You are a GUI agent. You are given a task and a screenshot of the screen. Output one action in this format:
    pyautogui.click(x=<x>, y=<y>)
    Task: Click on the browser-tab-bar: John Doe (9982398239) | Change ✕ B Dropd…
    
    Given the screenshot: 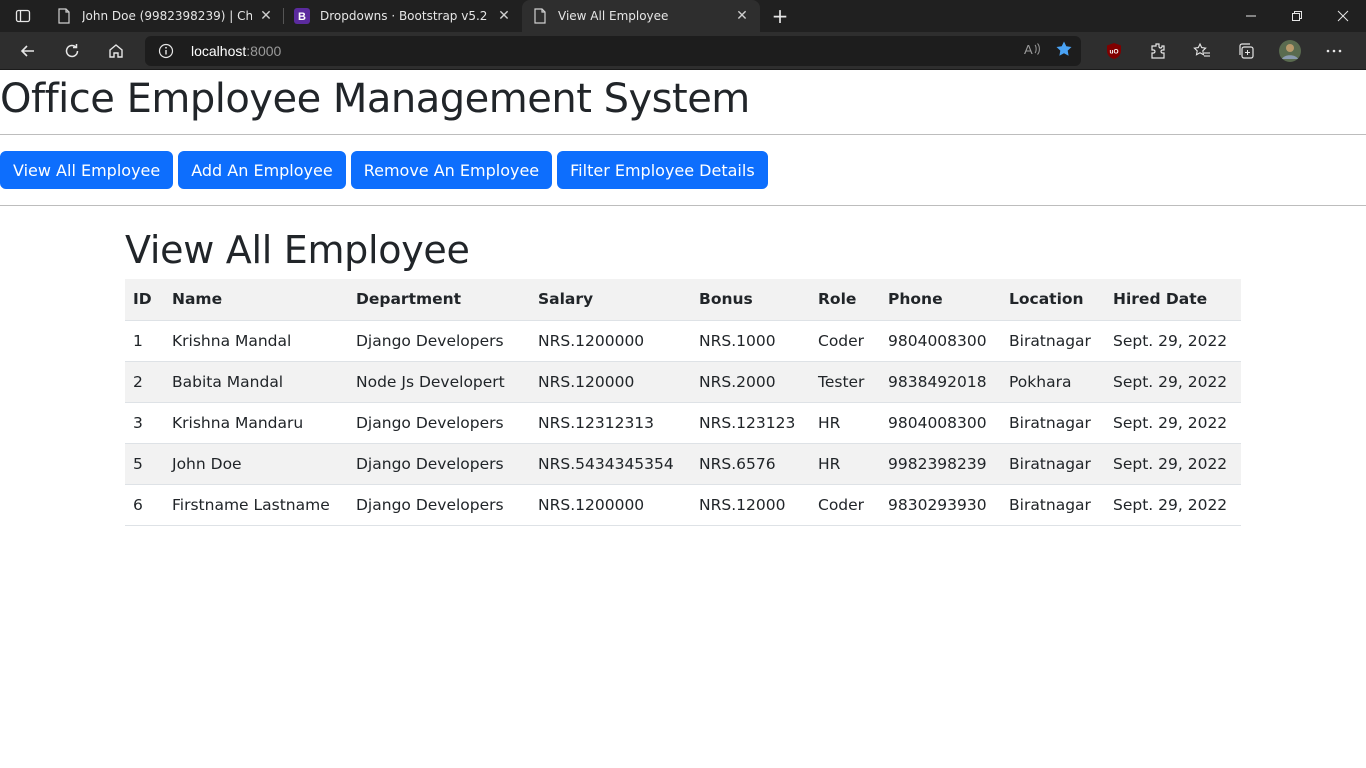 What is the action you would take?
    pyautogui.click(x=683, y=16)
    